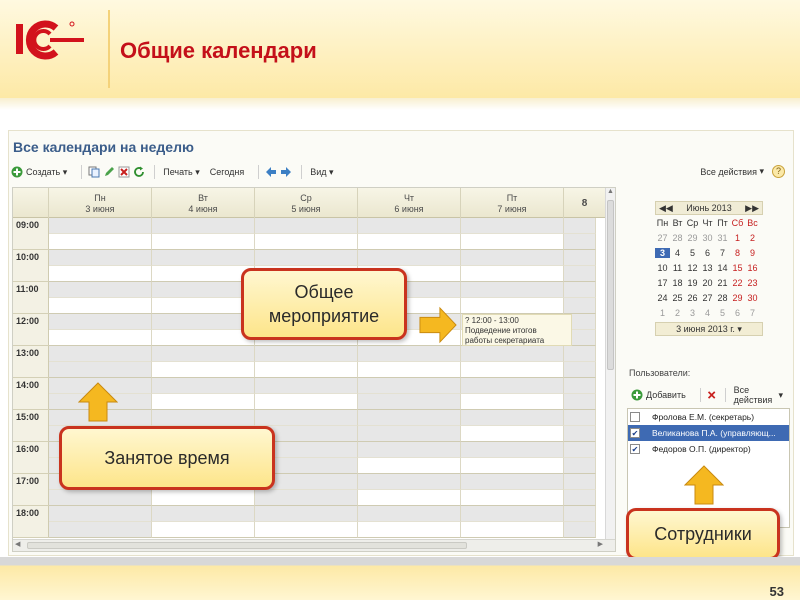  I want to click on create-button: Создать ▾, so click(39, 172).